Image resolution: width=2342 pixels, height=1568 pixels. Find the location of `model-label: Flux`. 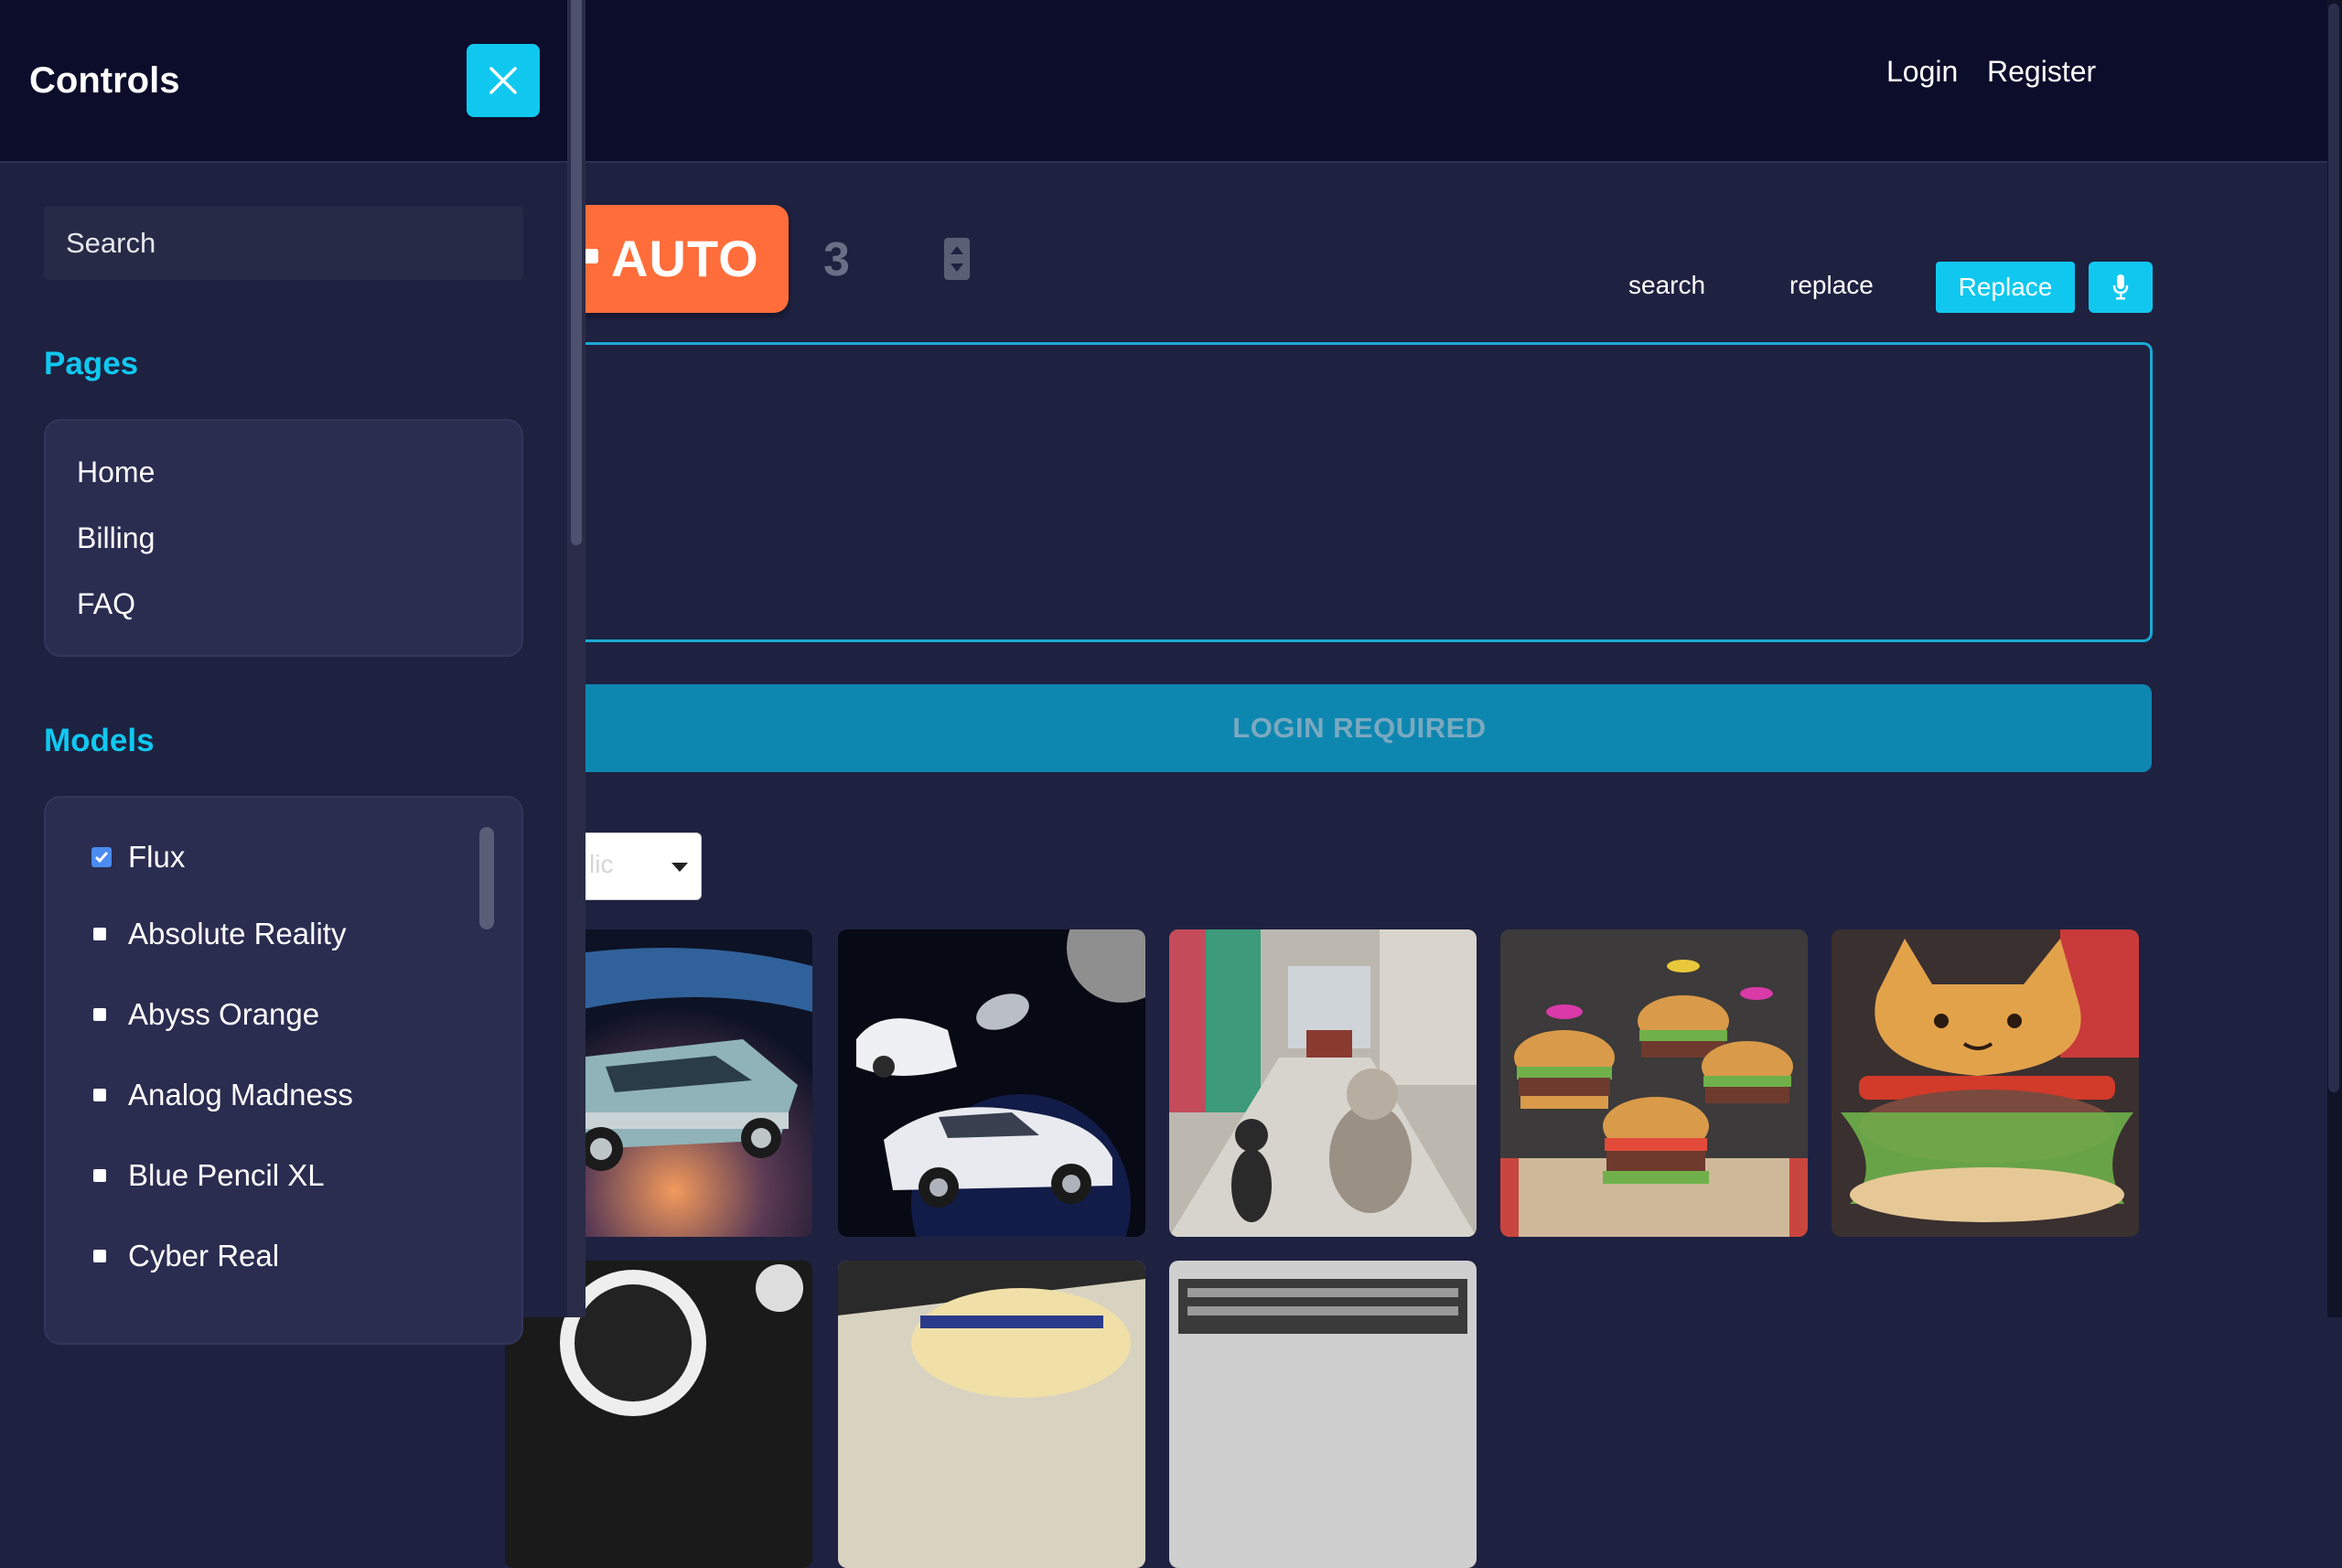

model-label: Flux is located at coordinates (157, 857).